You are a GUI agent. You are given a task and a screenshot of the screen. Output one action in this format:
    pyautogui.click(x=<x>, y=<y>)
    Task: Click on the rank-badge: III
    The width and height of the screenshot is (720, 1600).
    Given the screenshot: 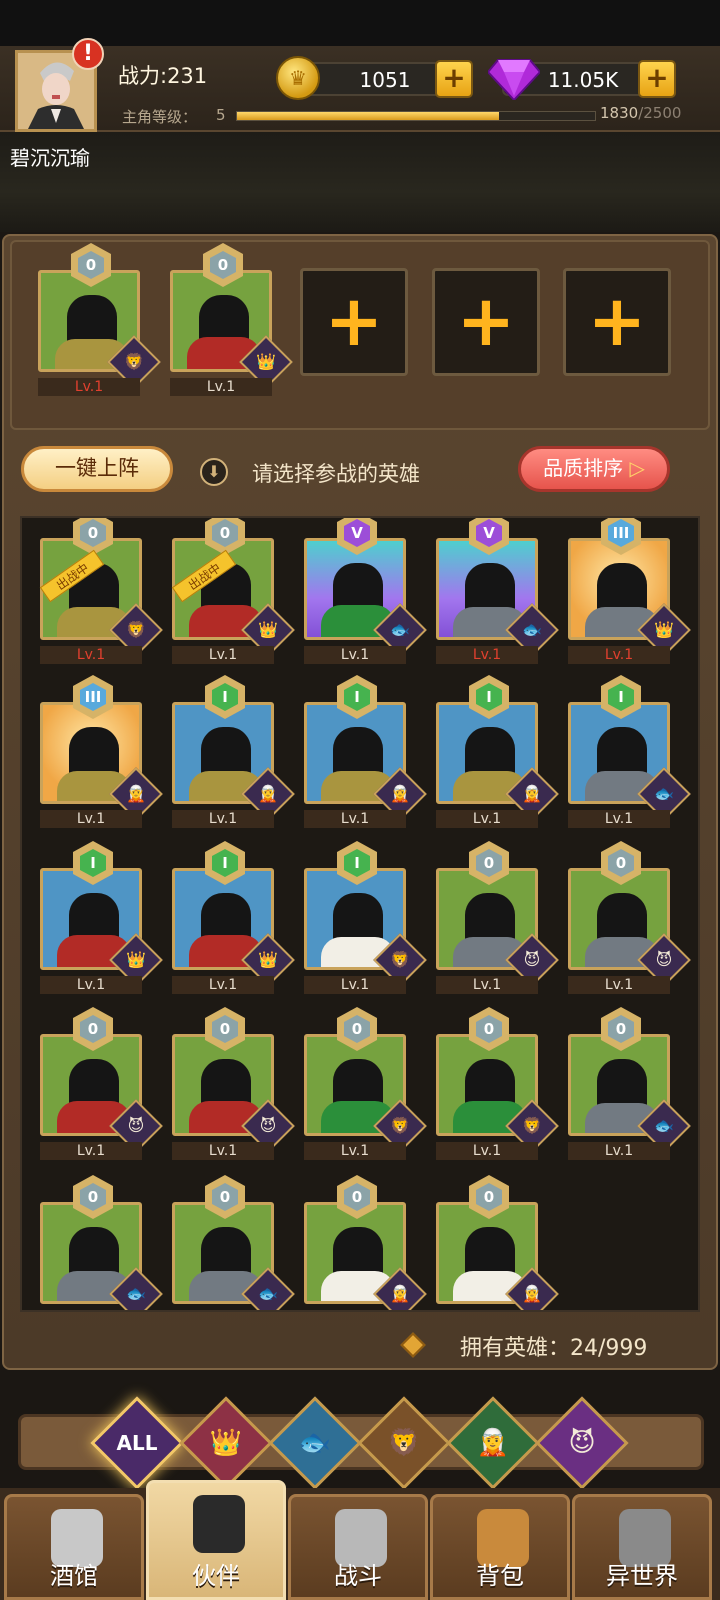 What is the action you would take?
    pyautogui.click(x=93, y=697)
    